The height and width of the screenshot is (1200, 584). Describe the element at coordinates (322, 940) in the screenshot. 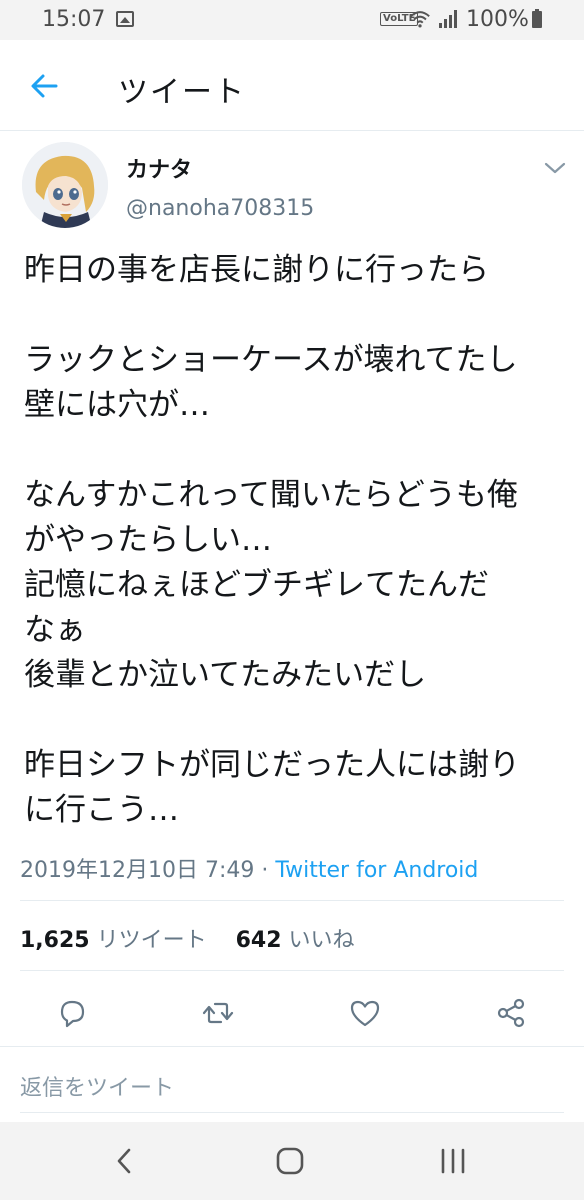

I see `like-label: いいね` at that location.